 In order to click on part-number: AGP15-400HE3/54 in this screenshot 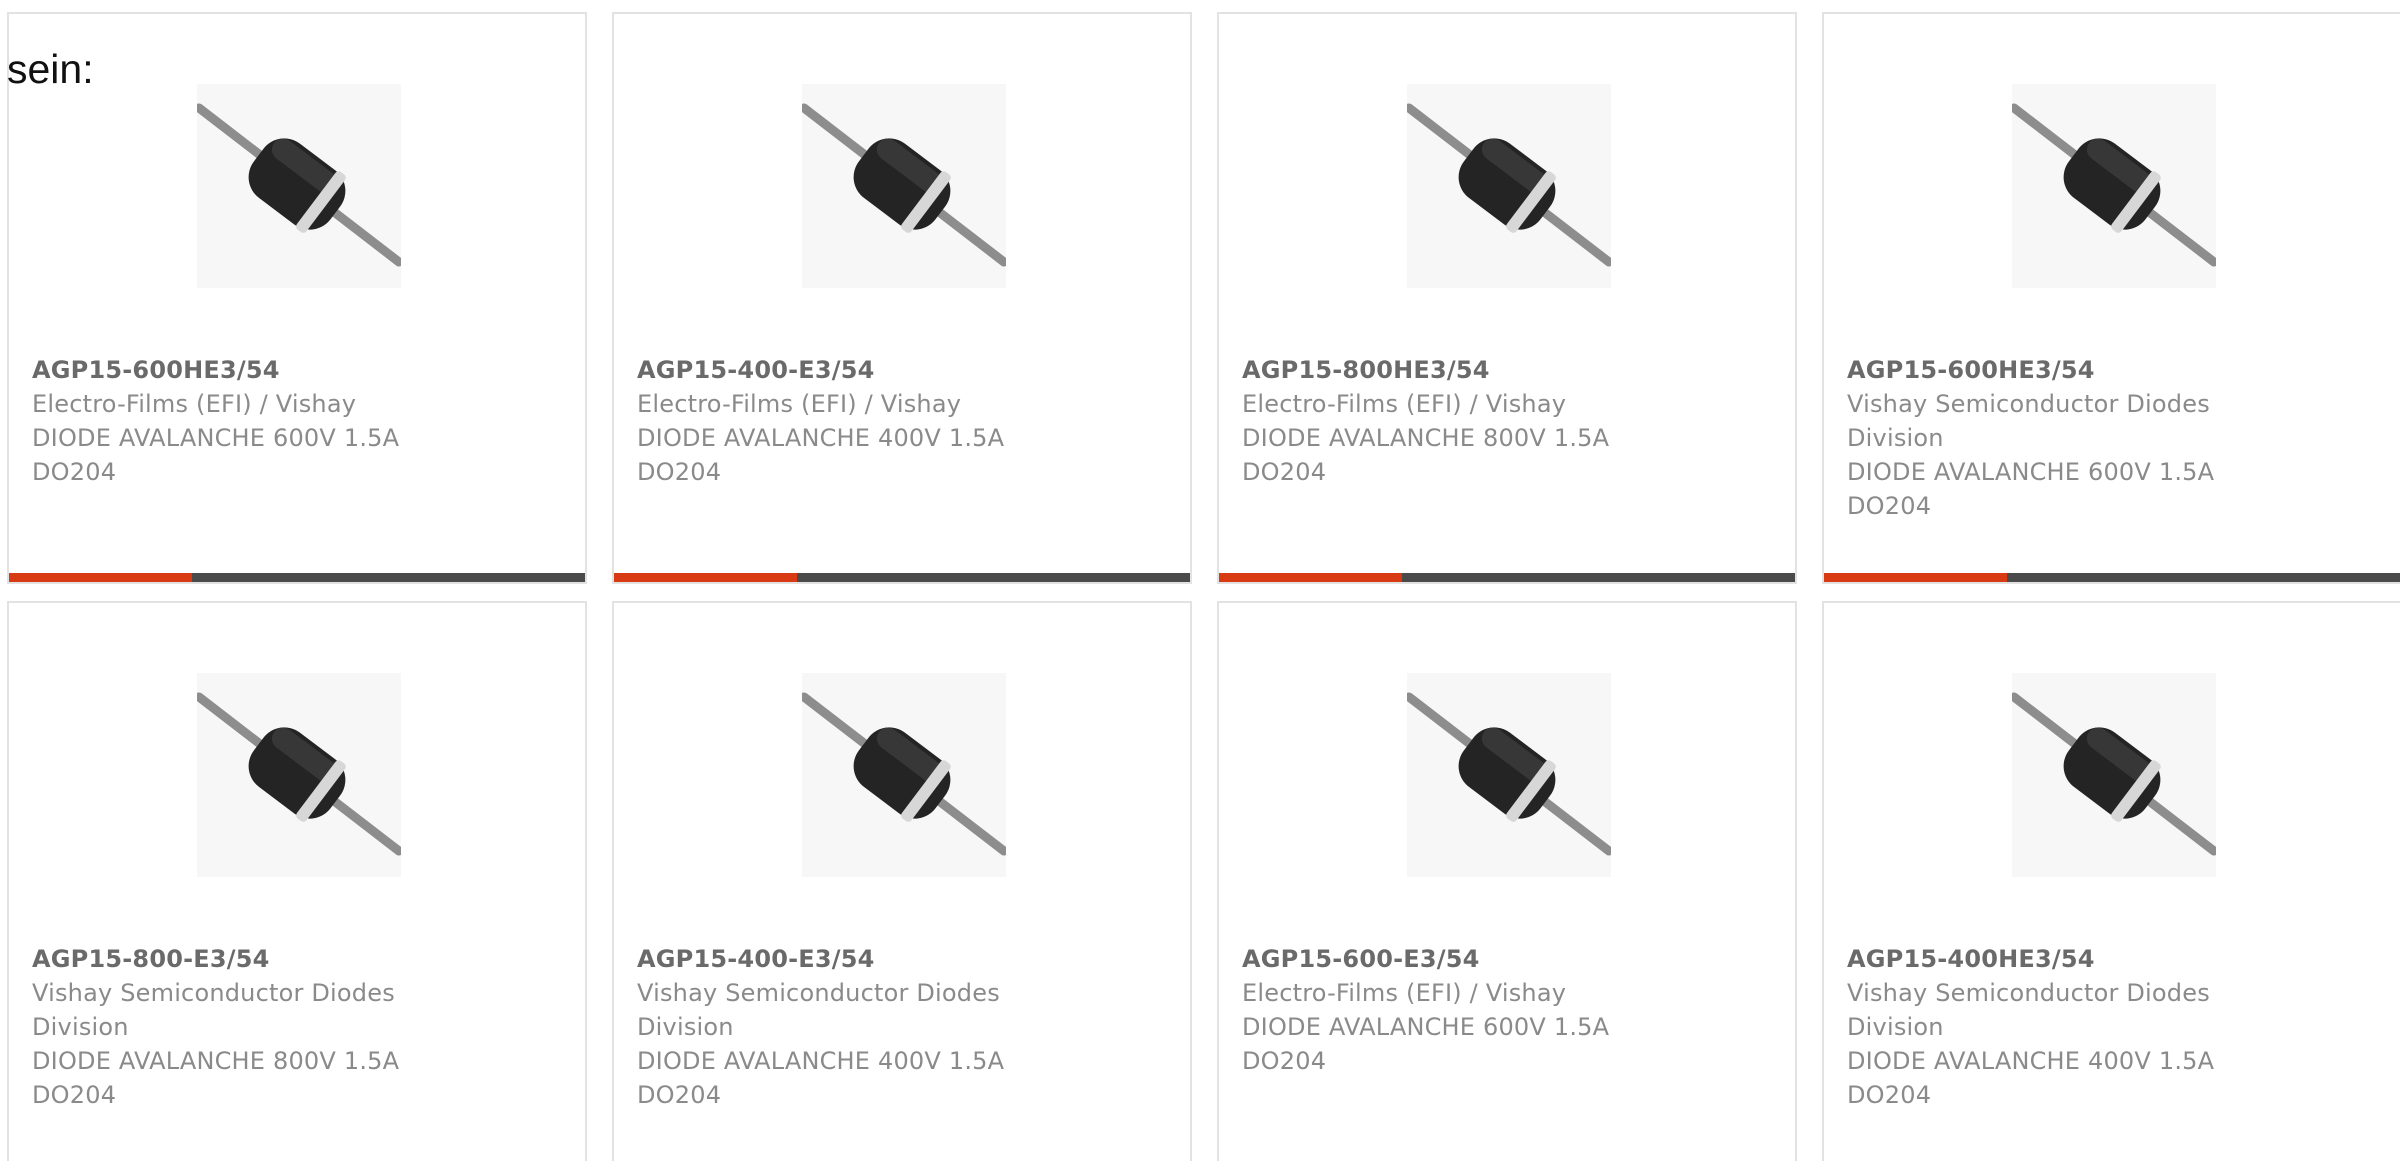, I will do `click(2052, 959)`.